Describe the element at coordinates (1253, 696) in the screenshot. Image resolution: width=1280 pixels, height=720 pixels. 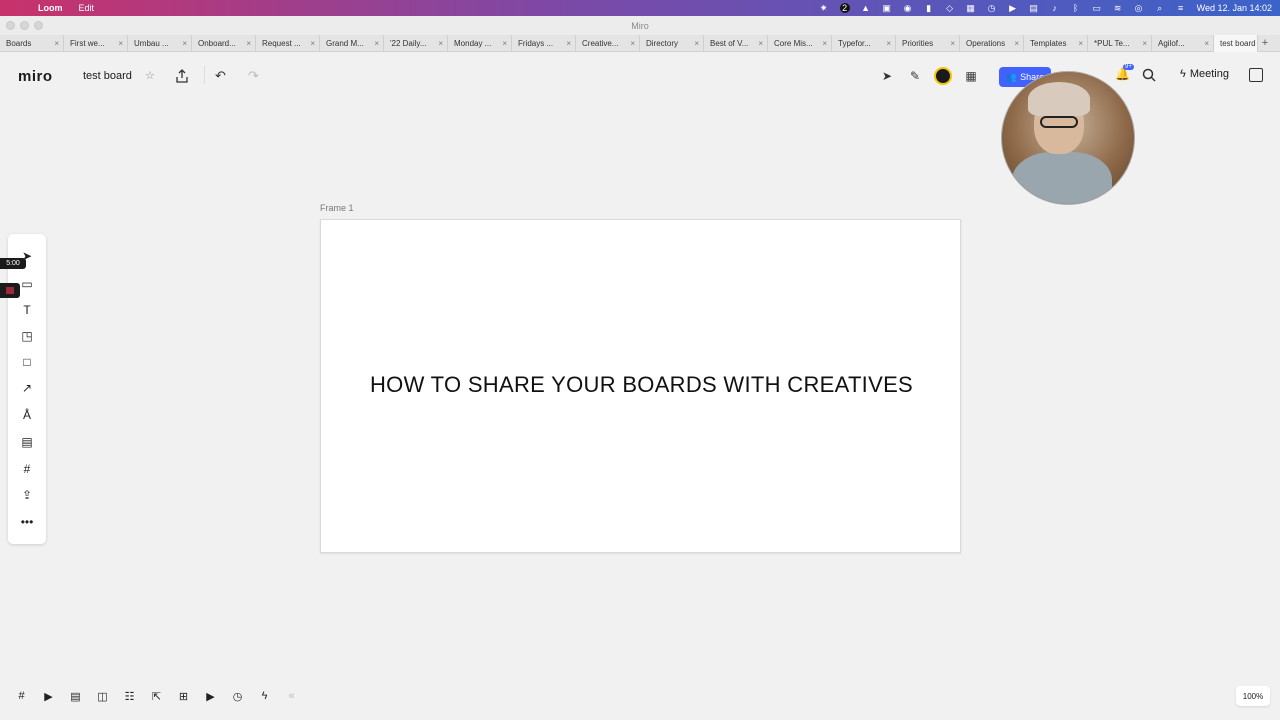
I see `zoom-level: 100%` at that location.